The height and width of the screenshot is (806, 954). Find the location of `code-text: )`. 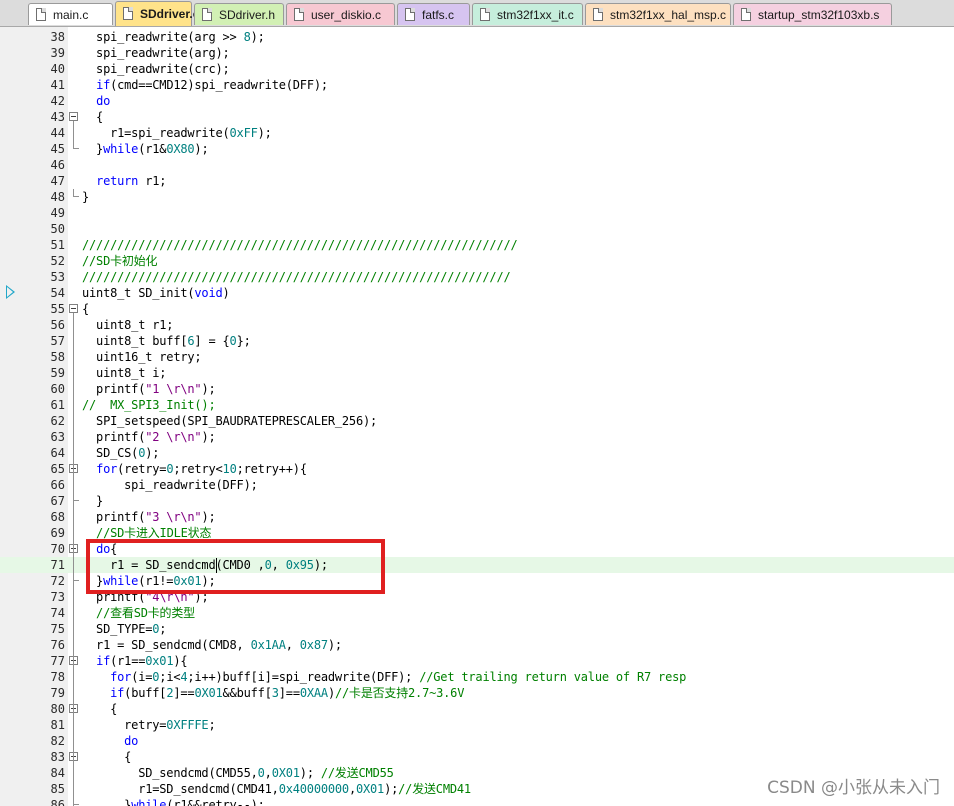

code-text: ) is located at coordinates (331, 693).